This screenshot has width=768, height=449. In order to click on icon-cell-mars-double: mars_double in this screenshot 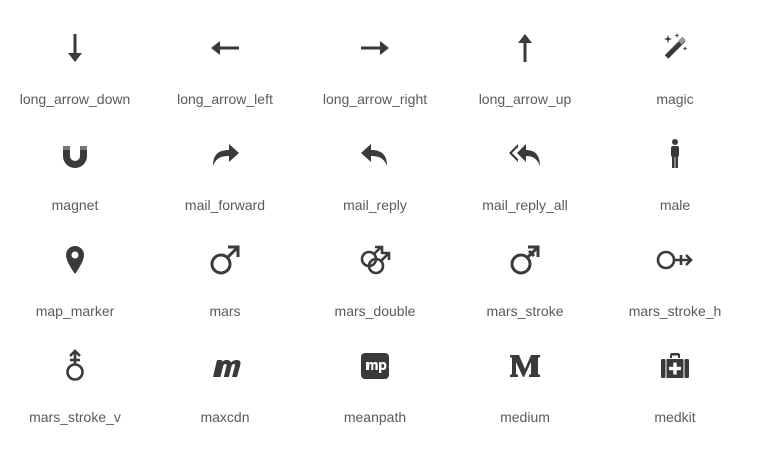, I will do `click(375, 265)`.